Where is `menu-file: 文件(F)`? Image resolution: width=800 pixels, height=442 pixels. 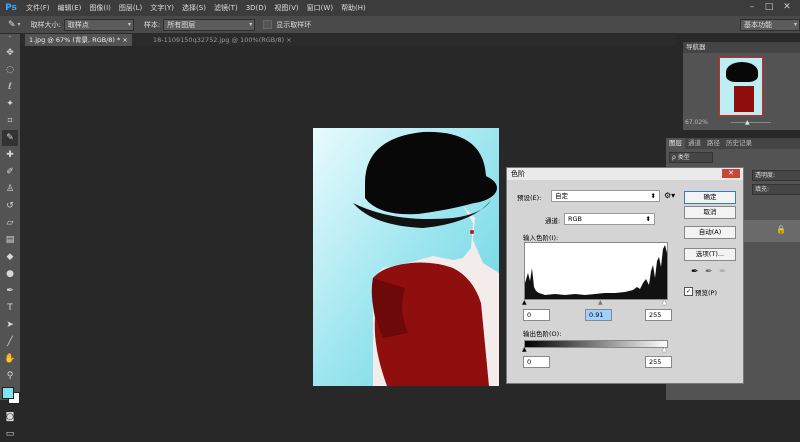 menu-file: 文件(F) is located at coordinates (38, 8).